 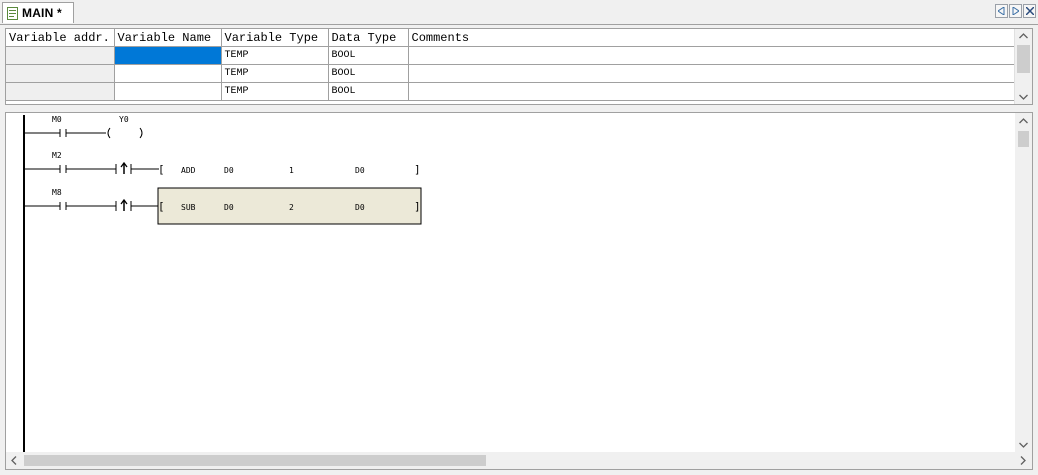 I want to click on ladder-horizontal-scrollbar, so click(x=519, y=460).